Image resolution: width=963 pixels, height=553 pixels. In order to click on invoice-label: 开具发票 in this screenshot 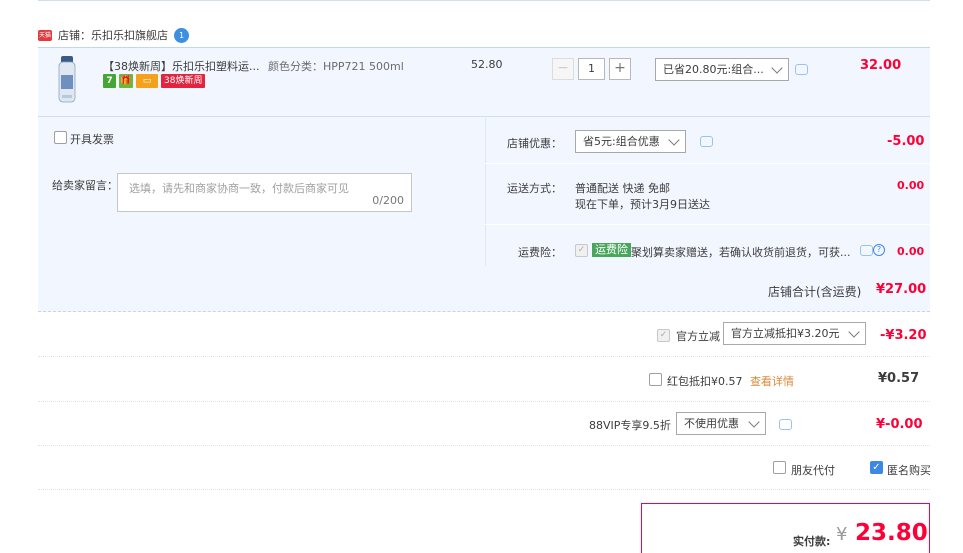, I will do `click(92, 139)`.